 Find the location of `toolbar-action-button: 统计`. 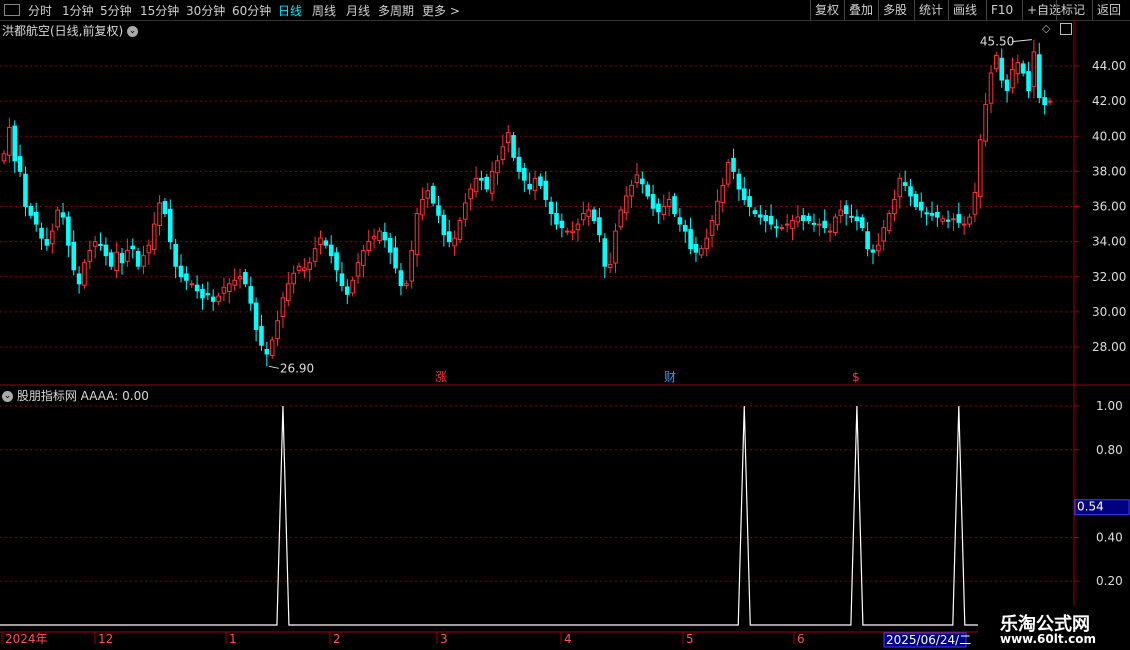

toolbar-action-button: 统计 is located at coordinates (930, 10).